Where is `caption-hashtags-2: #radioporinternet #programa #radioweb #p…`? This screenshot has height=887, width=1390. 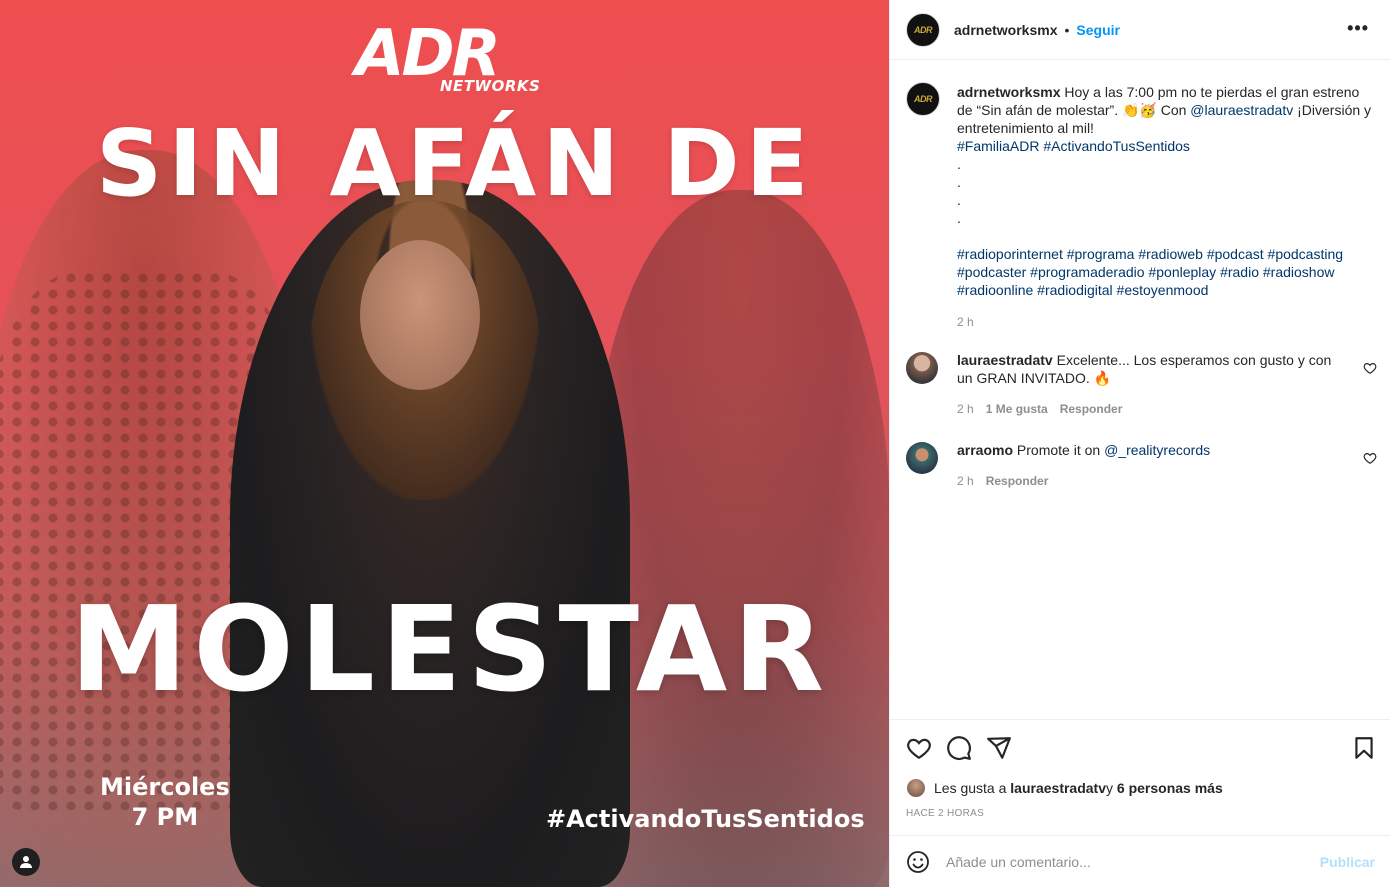
caption-hashtags-2: #radioporinternet #programa #radioweb #p… is located at coordinates (1167, 272).